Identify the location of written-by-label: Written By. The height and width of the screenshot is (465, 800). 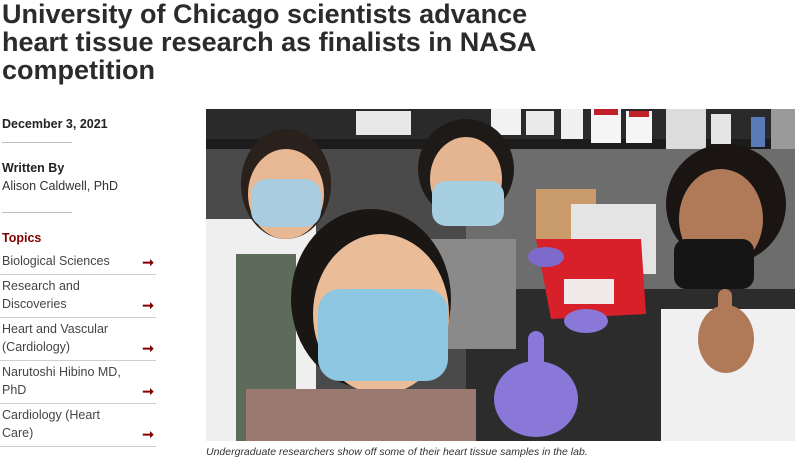
(33, 168).